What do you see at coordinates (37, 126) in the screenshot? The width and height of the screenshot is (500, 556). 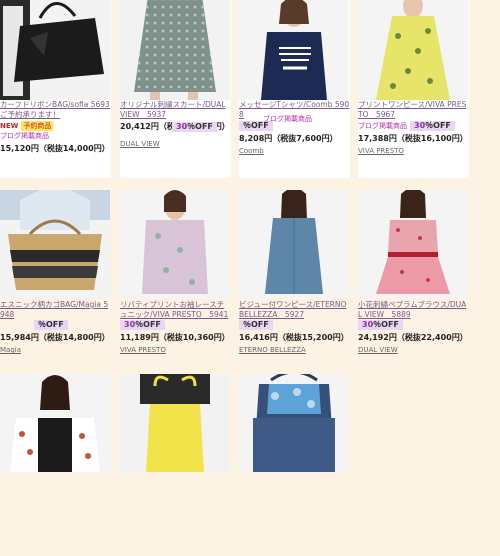 I see `reserve-badge: 予約商品` at bounding box center [37, 126].